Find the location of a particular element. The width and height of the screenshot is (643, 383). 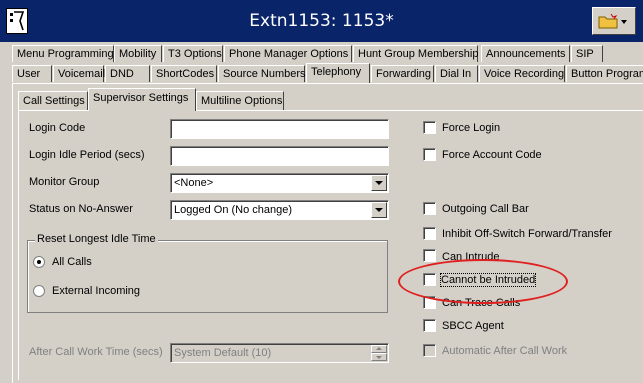

sbcc-agent-label: SBCC Agent is located at coordinates (473, 326).